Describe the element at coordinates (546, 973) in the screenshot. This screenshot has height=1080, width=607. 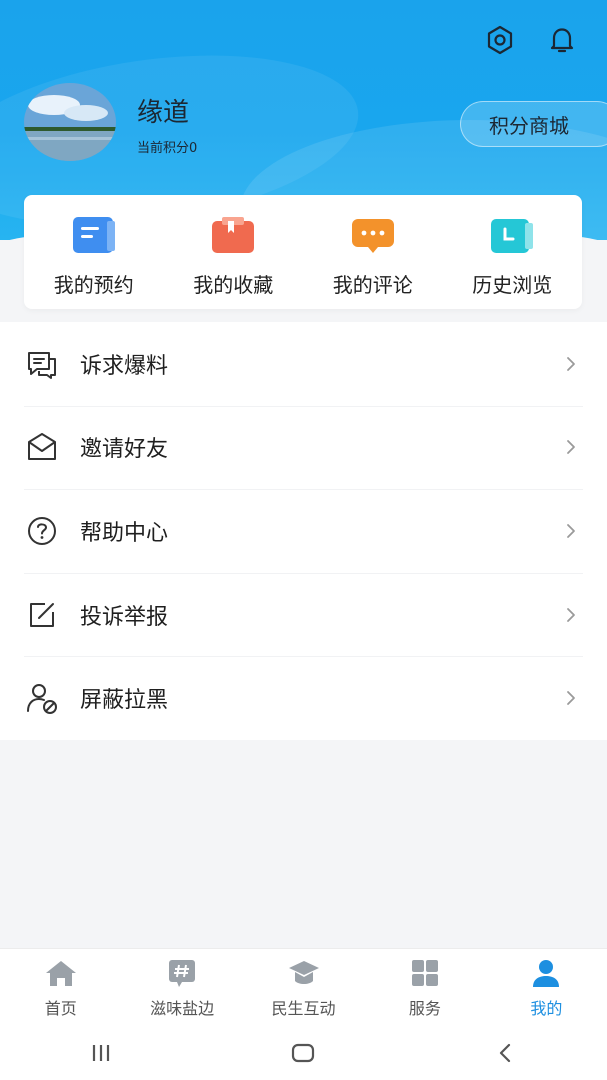
I see `person-icon` at that location.